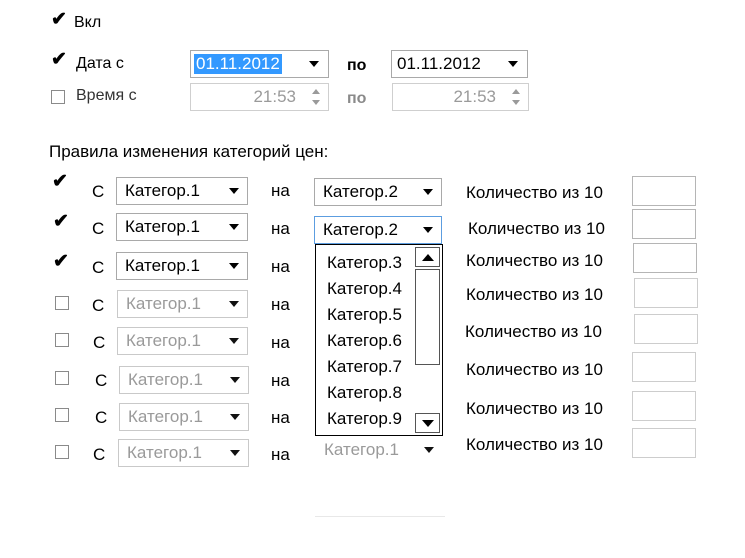 This screenshot has height=558, width=745. I want to click on dropdown-scrollbar, so click(427, 340).